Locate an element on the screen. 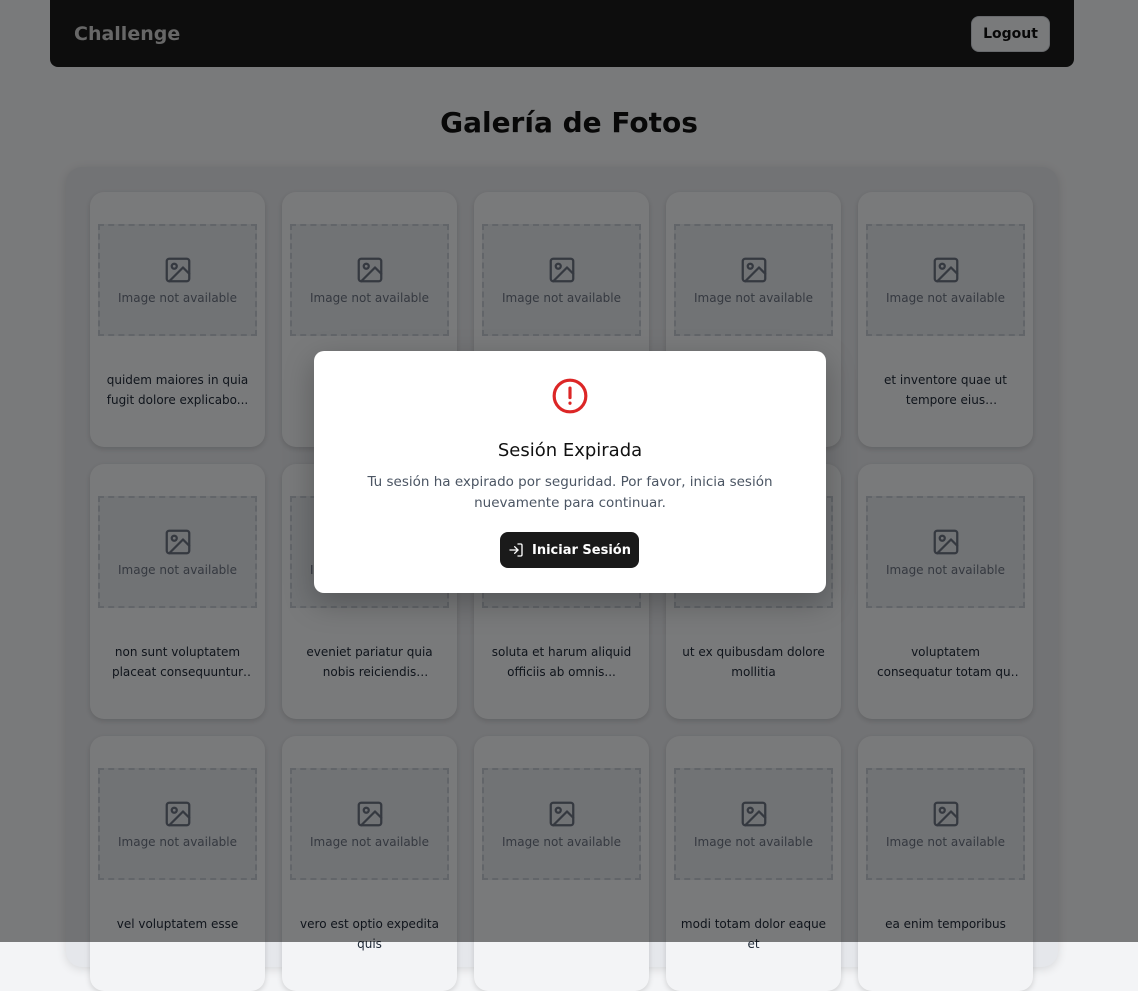 The width and height of the screenshot is (1138, 991). login-button-label: Iniciar Sesión is located at coordinates (581, 550).